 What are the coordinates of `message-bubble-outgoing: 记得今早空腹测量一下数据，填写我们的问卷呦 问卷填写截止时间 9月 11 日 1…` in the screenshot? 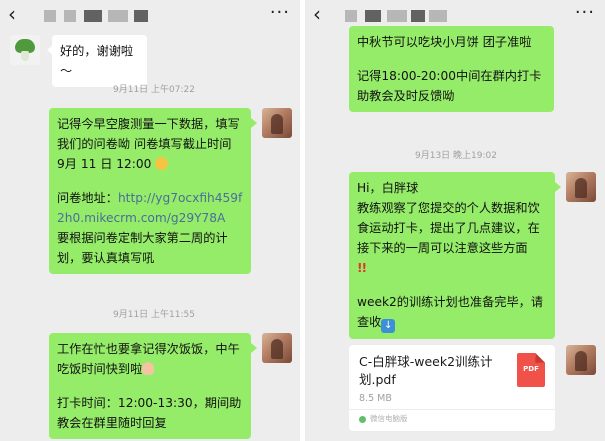 It's located at (150, 191).